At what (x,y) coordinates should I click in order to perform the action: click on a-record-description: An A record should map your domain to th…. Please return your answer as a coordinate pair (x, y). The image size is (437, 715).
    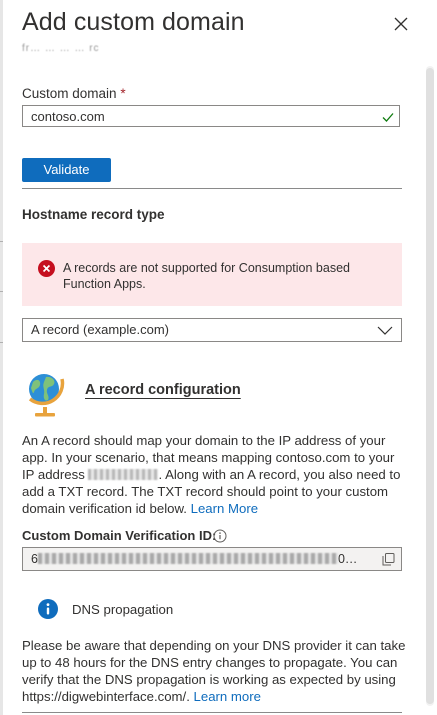
    Looking at the image, I should click on (214, 474).